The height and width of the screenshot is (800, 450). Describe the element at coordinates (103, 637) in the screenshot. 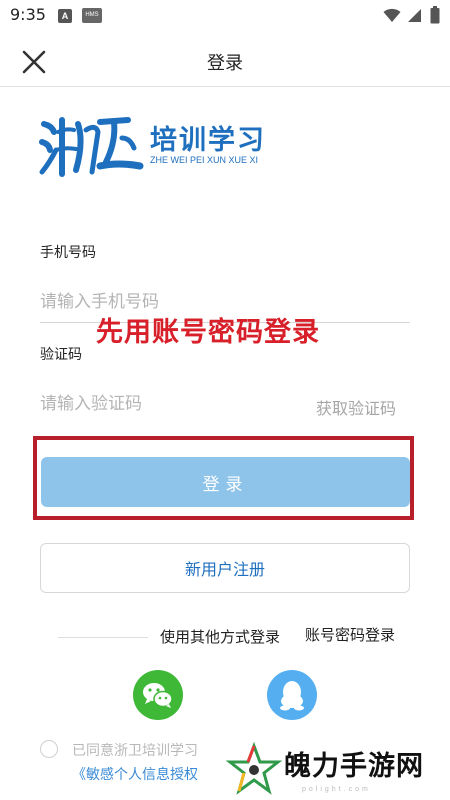

I see `divider` at that location.